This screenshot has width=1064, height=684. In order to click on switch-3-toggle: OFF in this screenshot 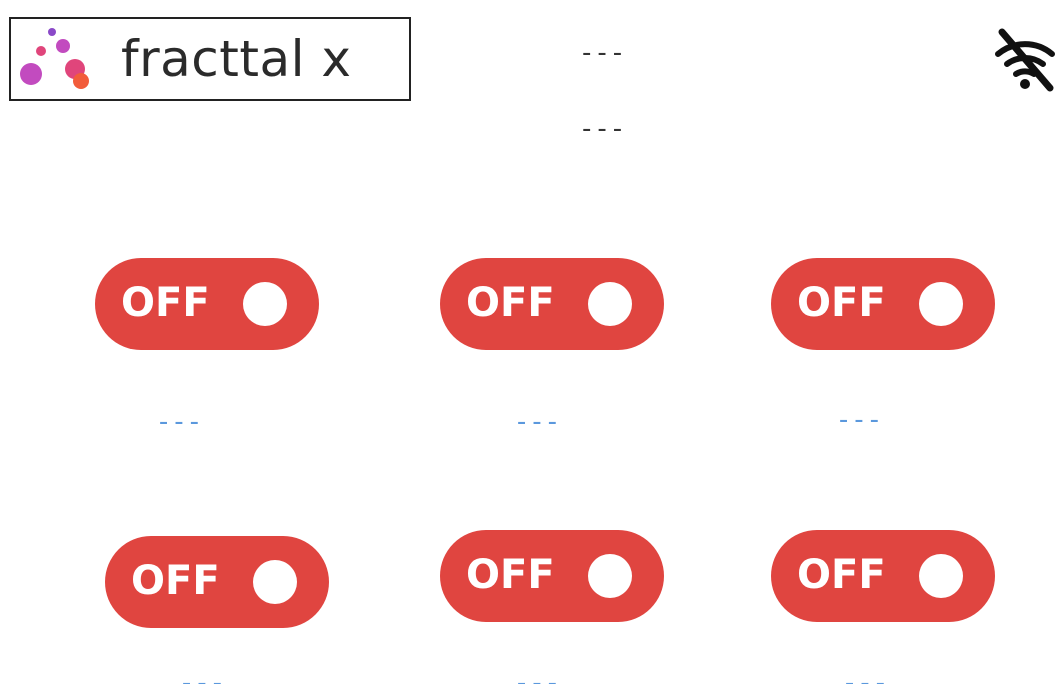, I will do `click(883, 304)`.